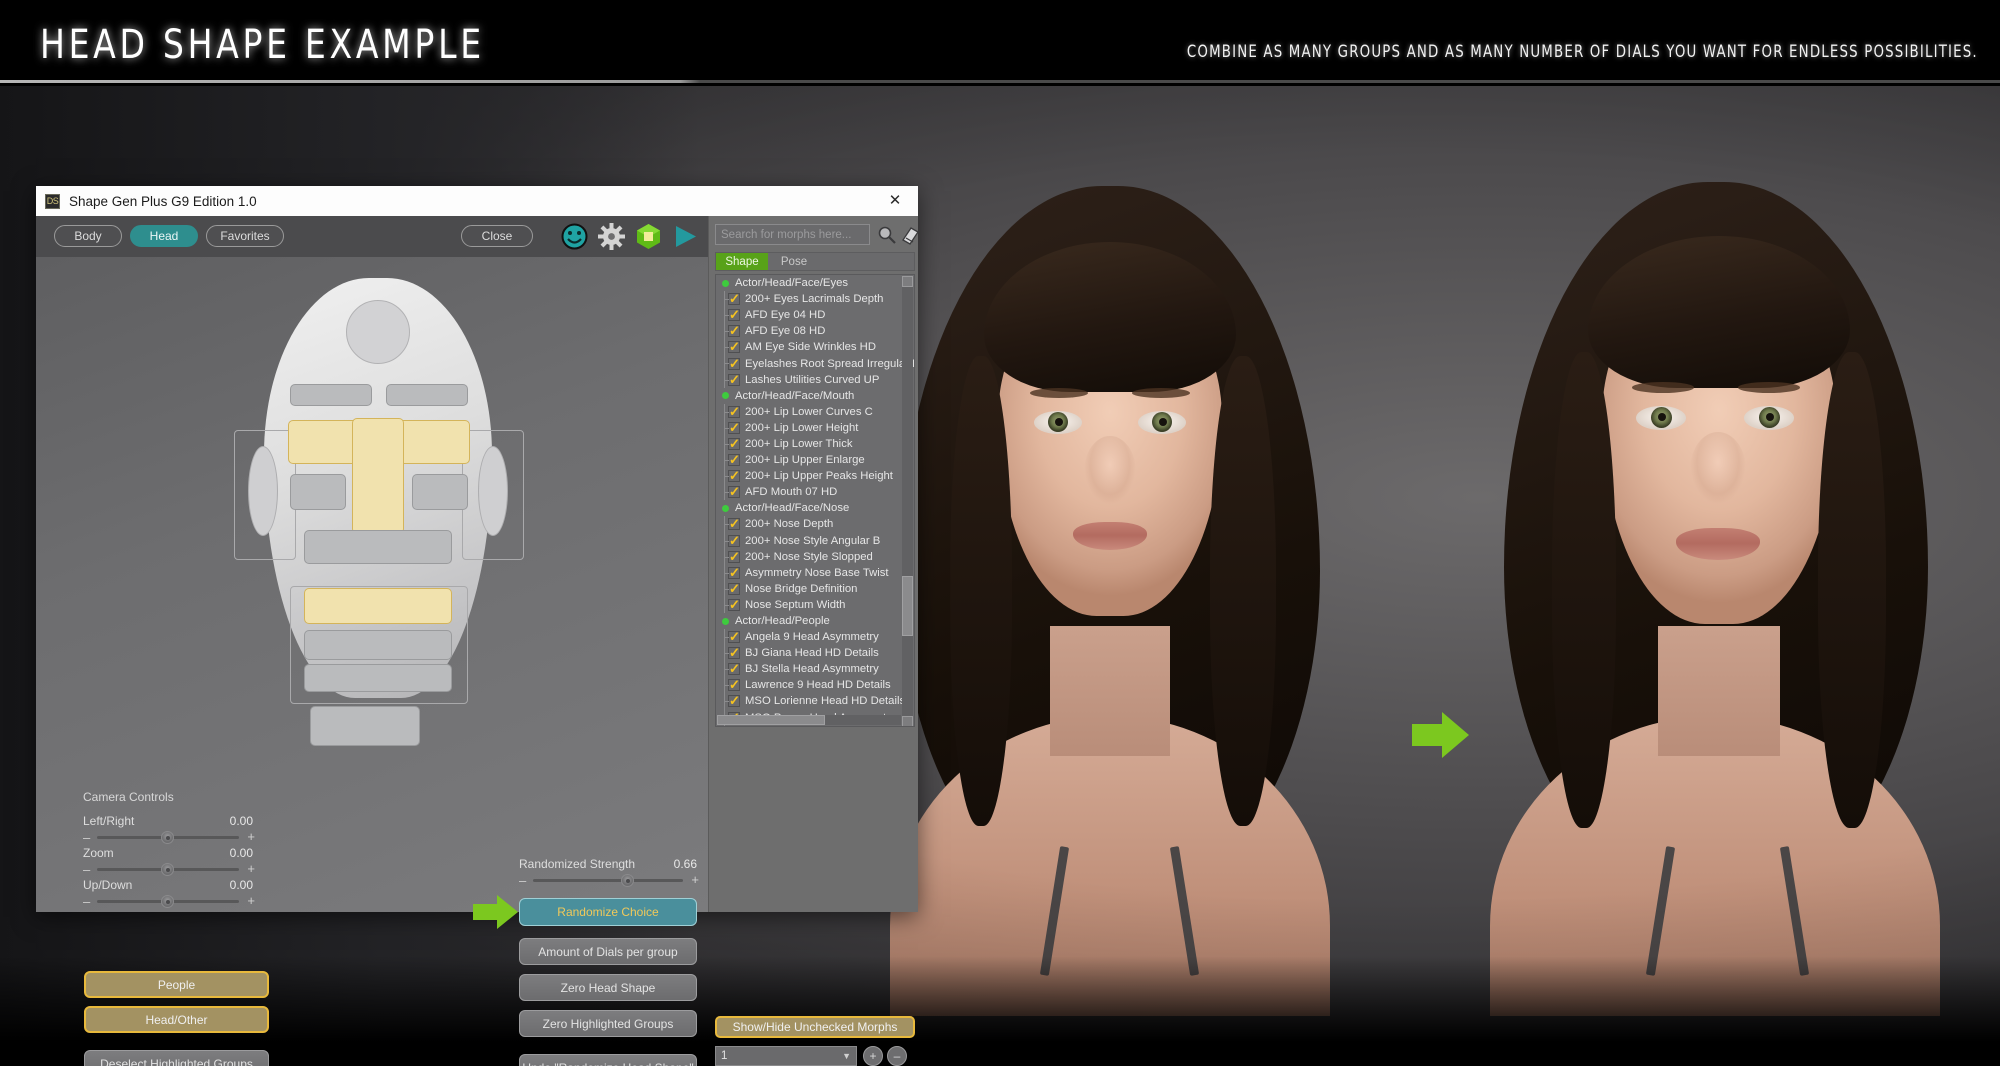 Image resolution: width=2000 pixels, height=1066 pixels. I want to click on magnifier-icon, so click(887, 235).